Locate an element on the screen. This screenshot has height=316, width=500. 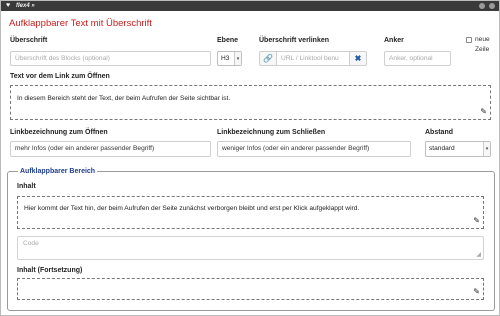
code-placeholder: Code is located at coordinates (31, 243).